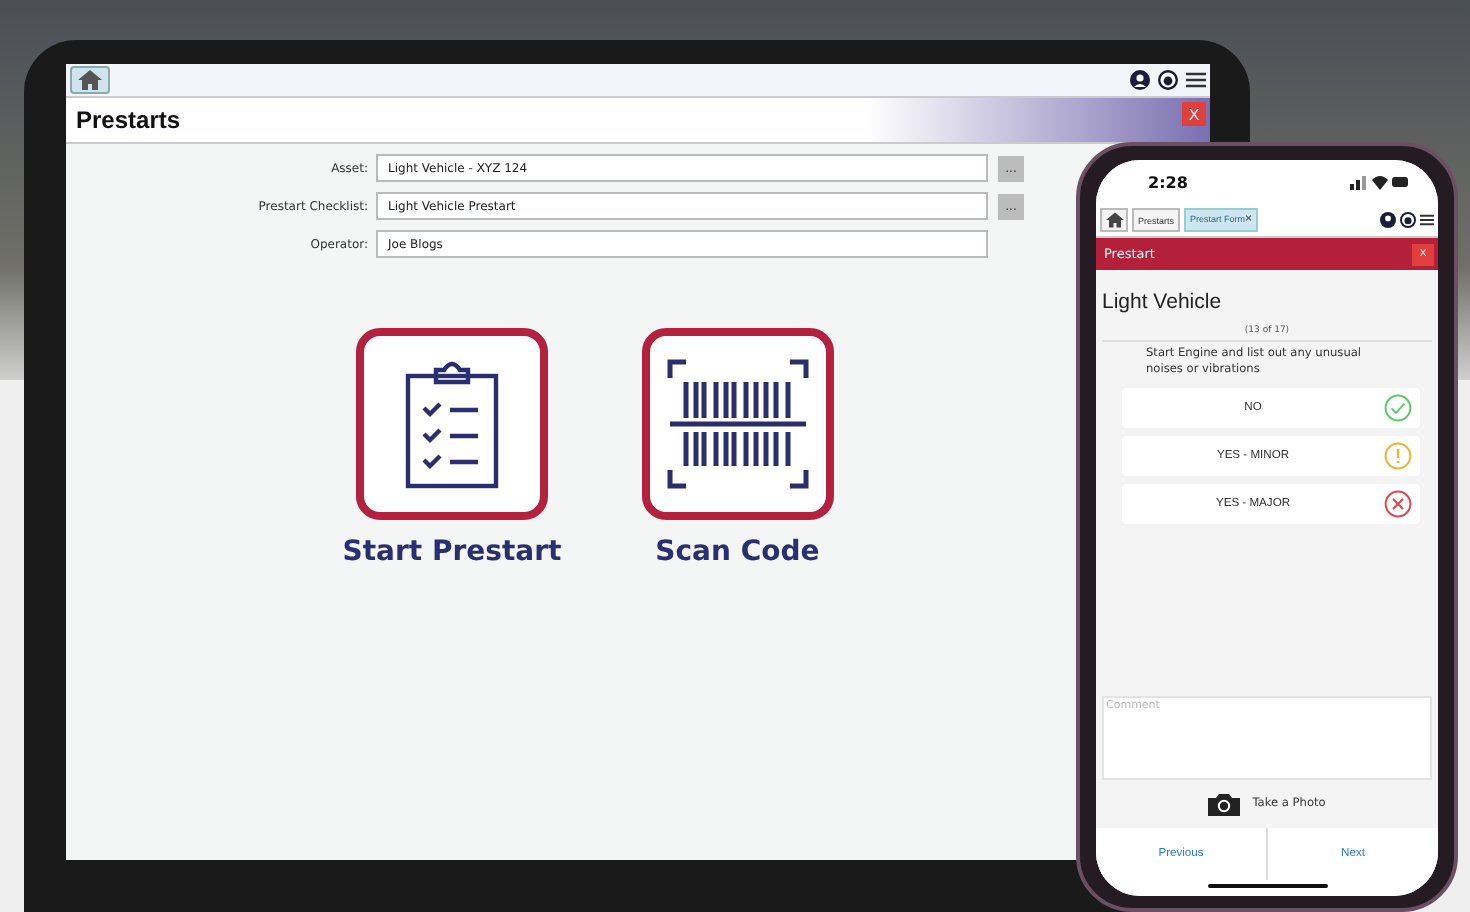 The image size is (1470, 912). What do you see at coordinates (1267, 886) in the screenshot?
I see `home-indicator` at bounding box center [1267, 886].